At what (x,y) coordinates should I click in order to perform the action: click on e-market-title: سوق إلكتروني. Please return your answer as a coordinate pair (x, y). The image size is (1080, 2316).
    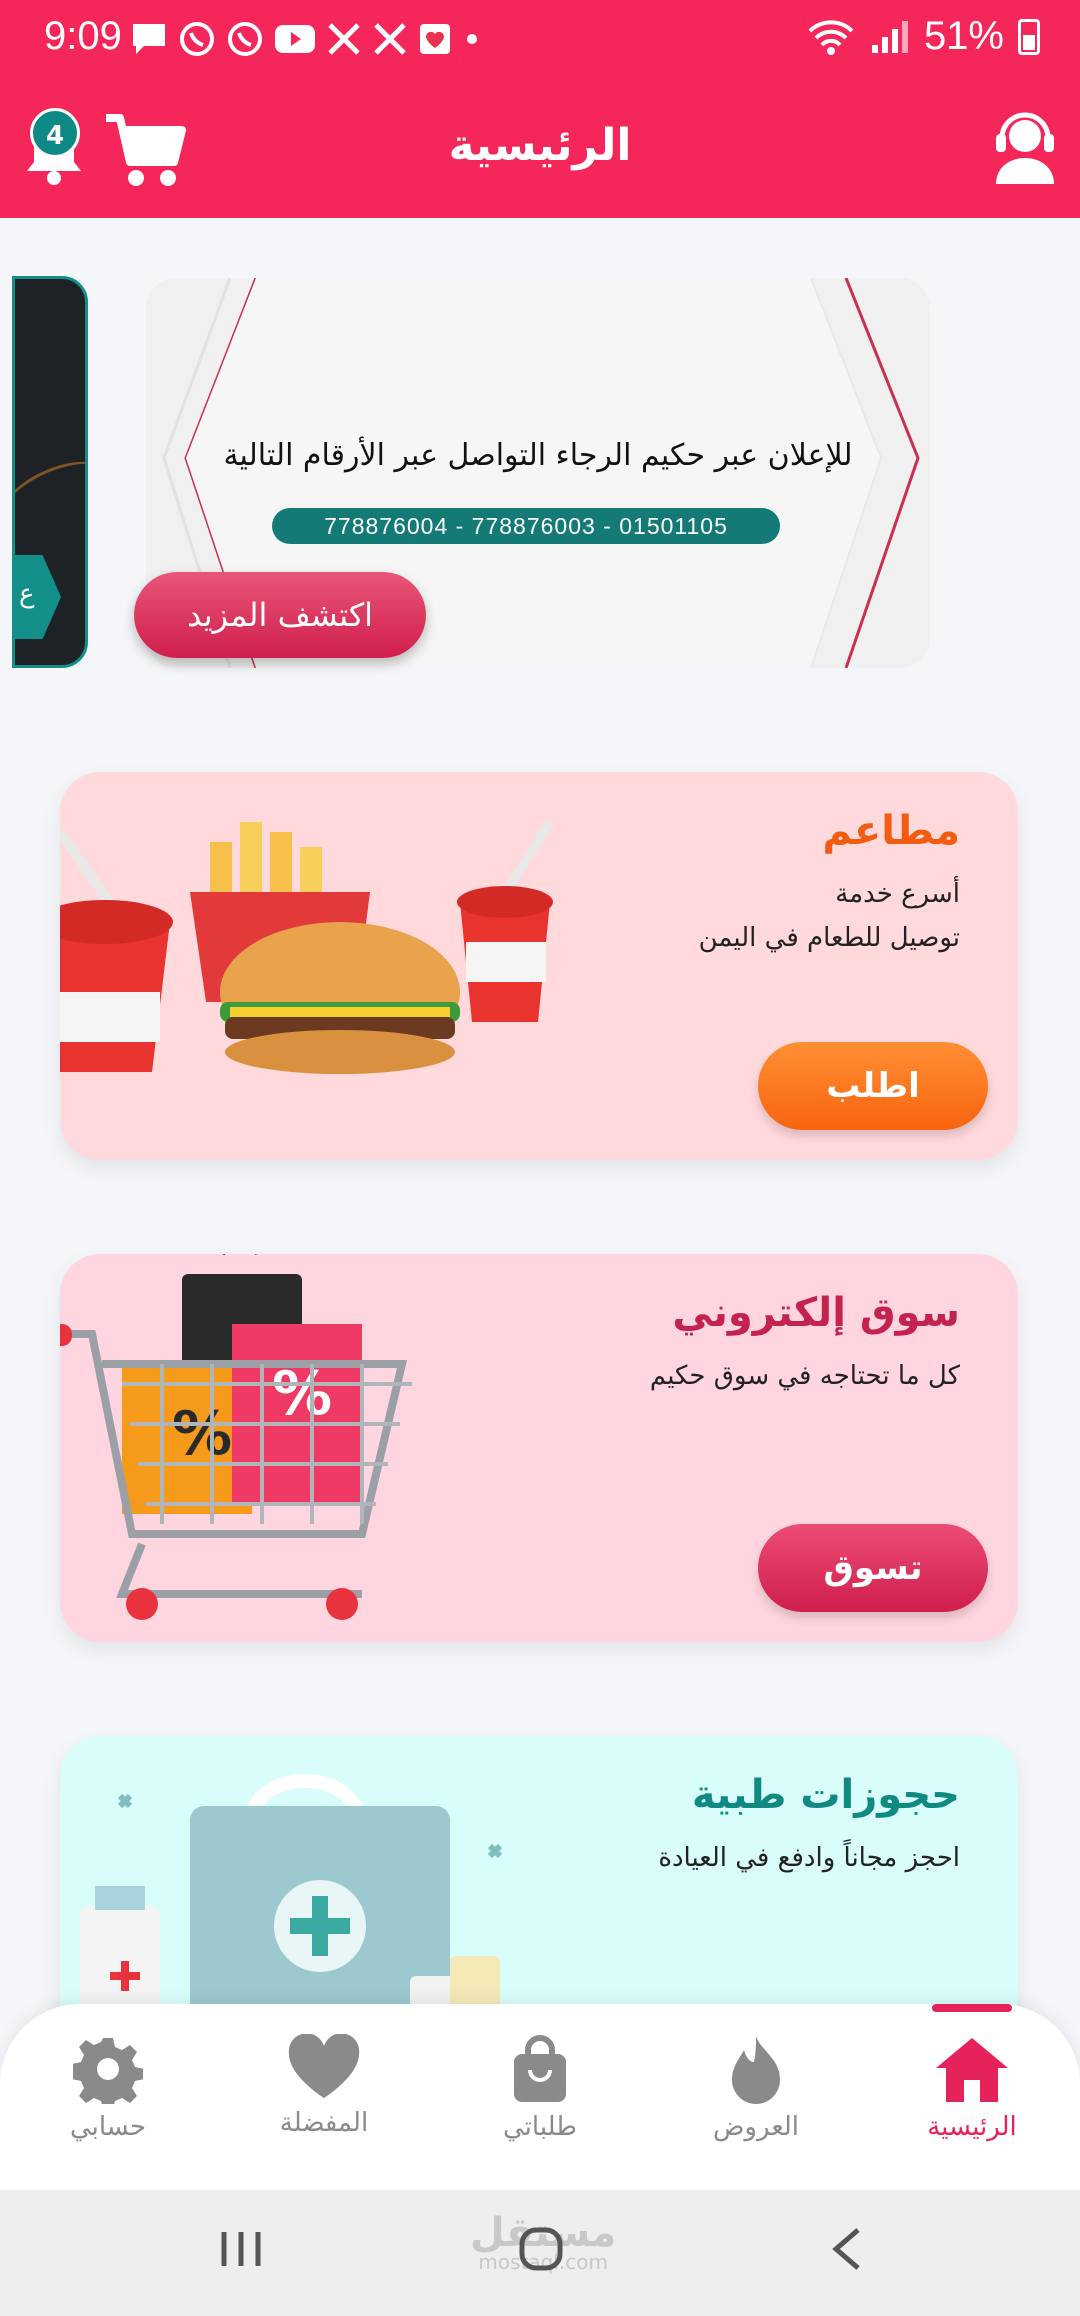
    Looking at the image, I should click on (816, 1313).